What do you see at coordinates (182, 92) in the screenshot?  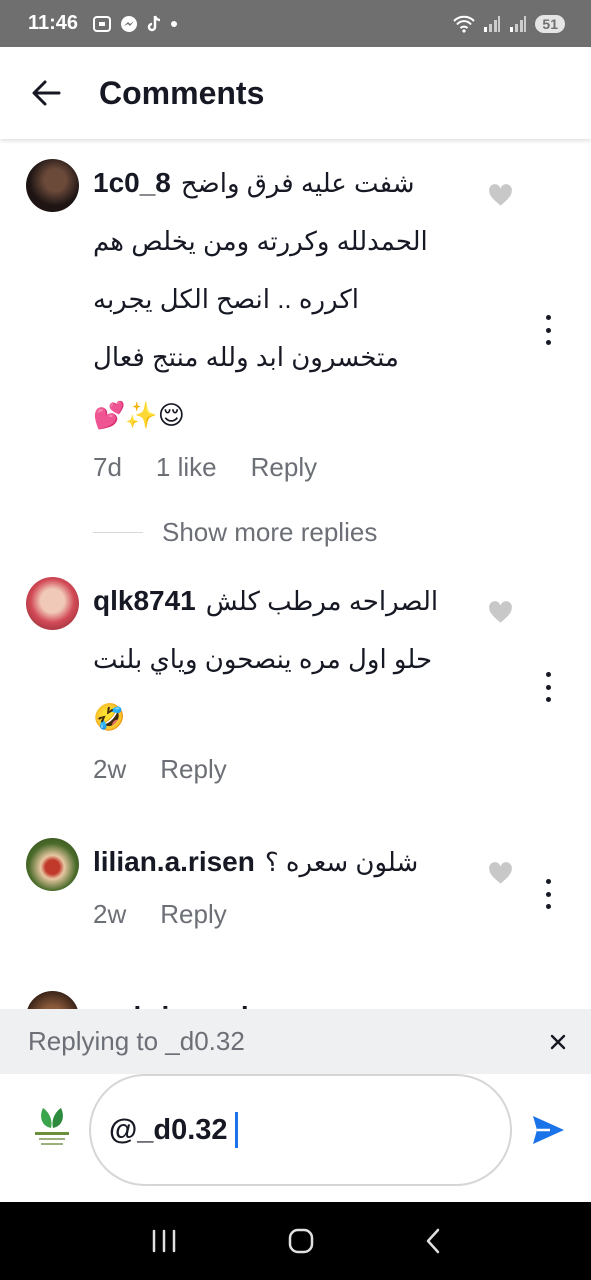 I see `page-title: Comments` at bounding box center [182, 92].